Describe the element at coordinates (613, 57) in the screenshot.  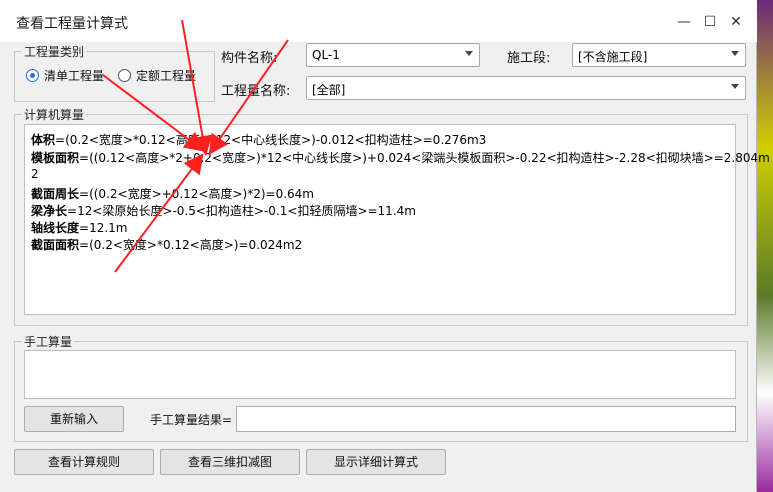
I see `stage-value: [不含施工段]` at that location.